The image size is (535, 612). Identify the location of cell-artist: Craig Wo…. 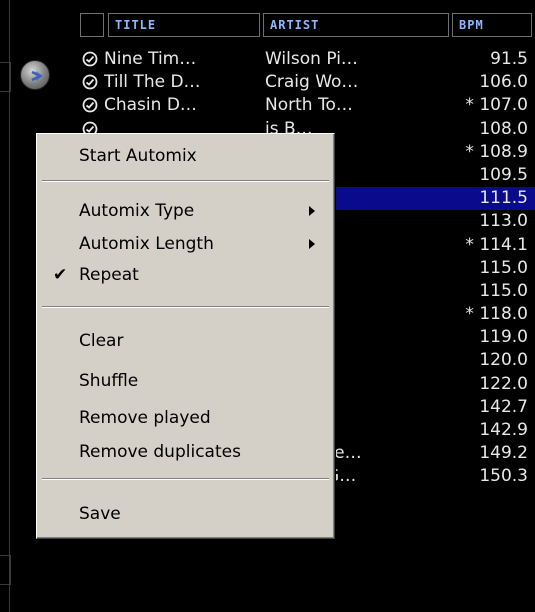
(312, 82).